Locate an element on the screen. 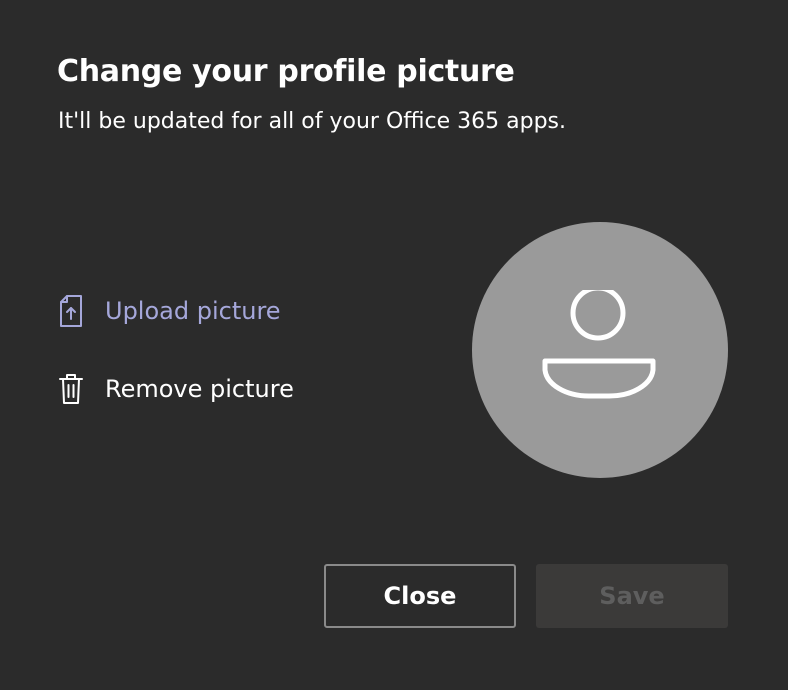  upload-picture-label: Upload picture is located at coordinates (193, 311).